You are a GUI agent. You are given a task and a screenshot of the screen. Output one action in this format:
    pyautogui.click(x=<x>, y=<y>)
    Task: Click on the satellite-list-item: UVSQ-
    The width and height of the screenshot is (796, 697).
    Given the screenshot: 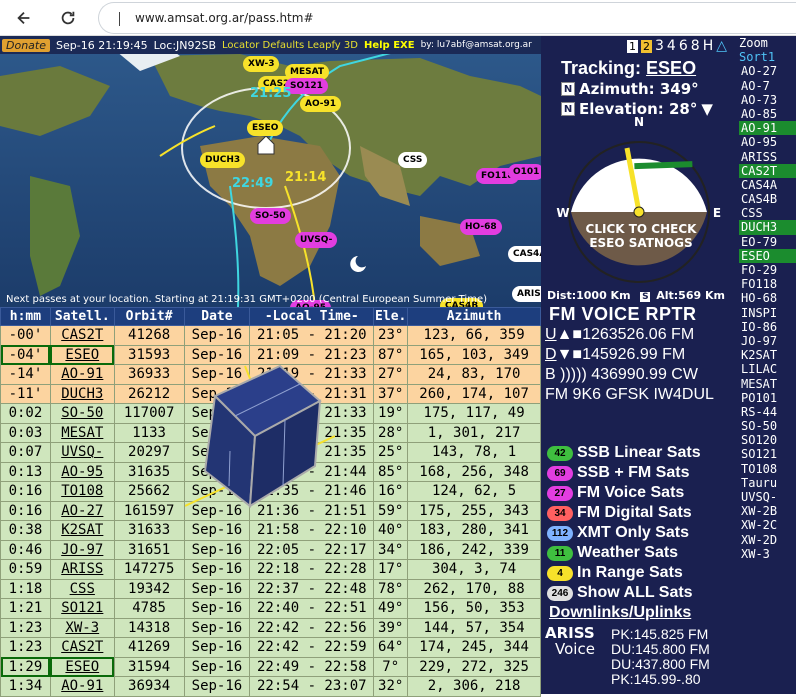 What is the action you would take?
    pyautogui.click(x=767, y=497)
    